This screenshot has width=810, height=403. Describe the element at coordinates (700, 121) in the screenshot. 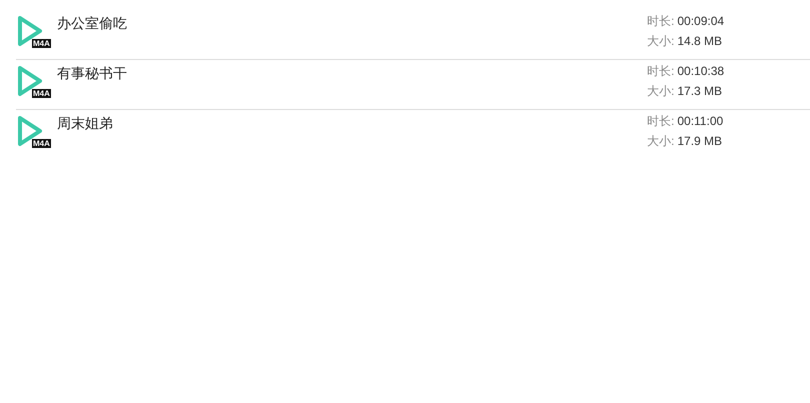

I see `duration-value: 00:11:00` at that location.